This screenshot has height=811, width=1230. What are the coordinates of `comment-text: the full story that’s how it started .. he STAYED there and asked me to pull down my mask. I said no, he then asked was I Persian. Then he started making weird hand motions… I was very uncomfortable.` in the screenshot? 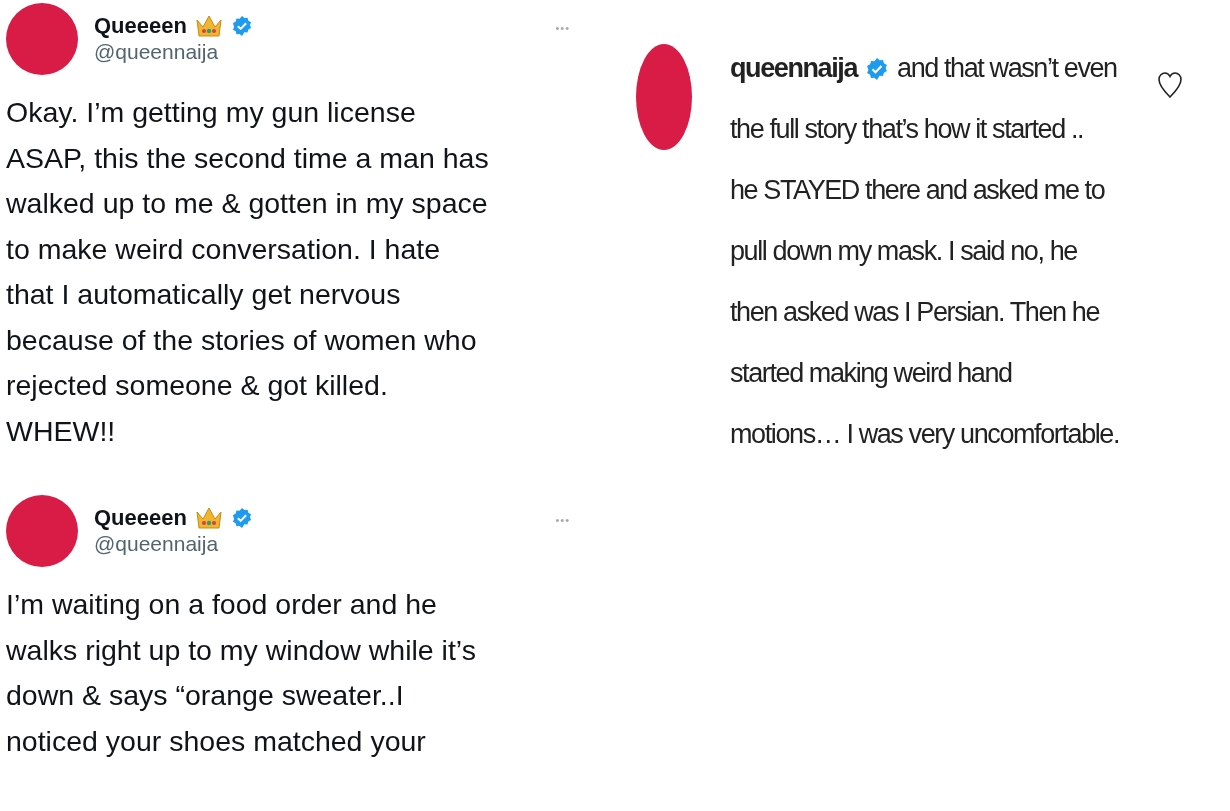 It's located at (925, 282).